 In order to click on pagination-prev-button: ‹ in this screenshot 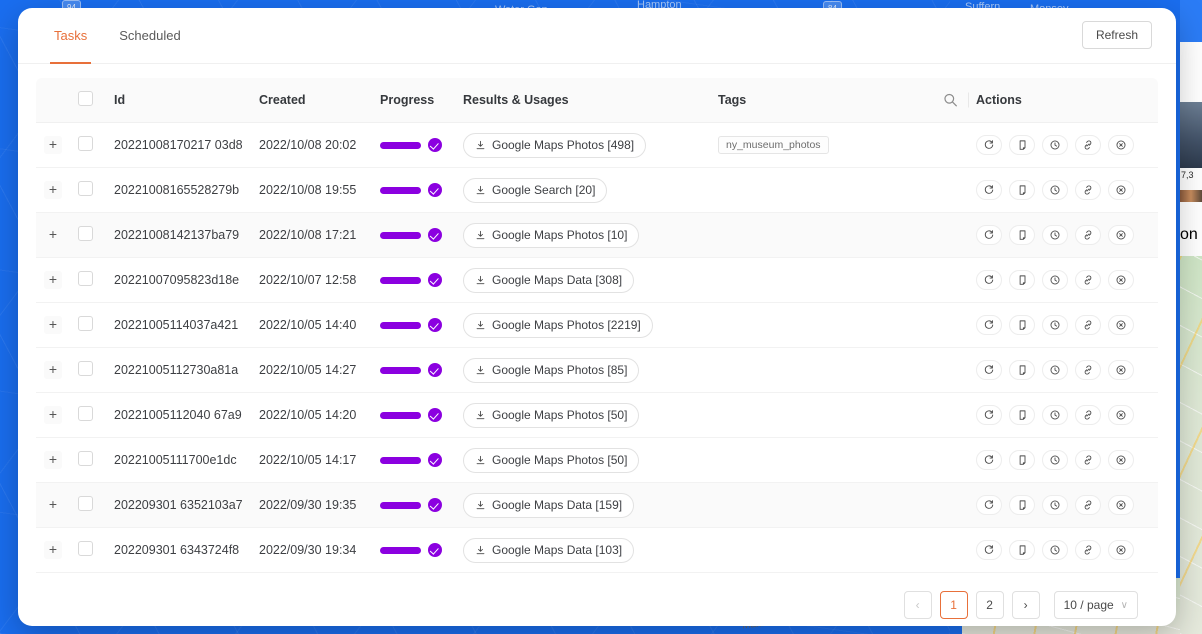, I will do `click(917, 605)`.